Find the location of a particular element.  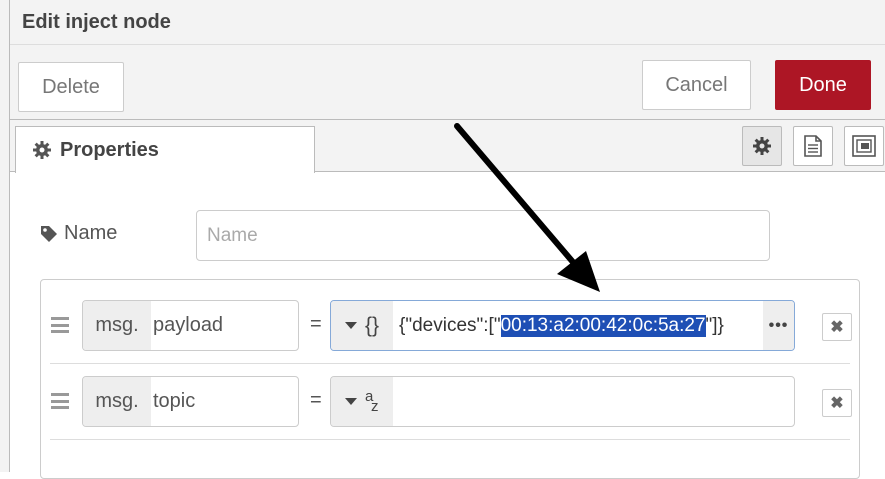

topic-value-field: a z is located at coordinates (562, 401).